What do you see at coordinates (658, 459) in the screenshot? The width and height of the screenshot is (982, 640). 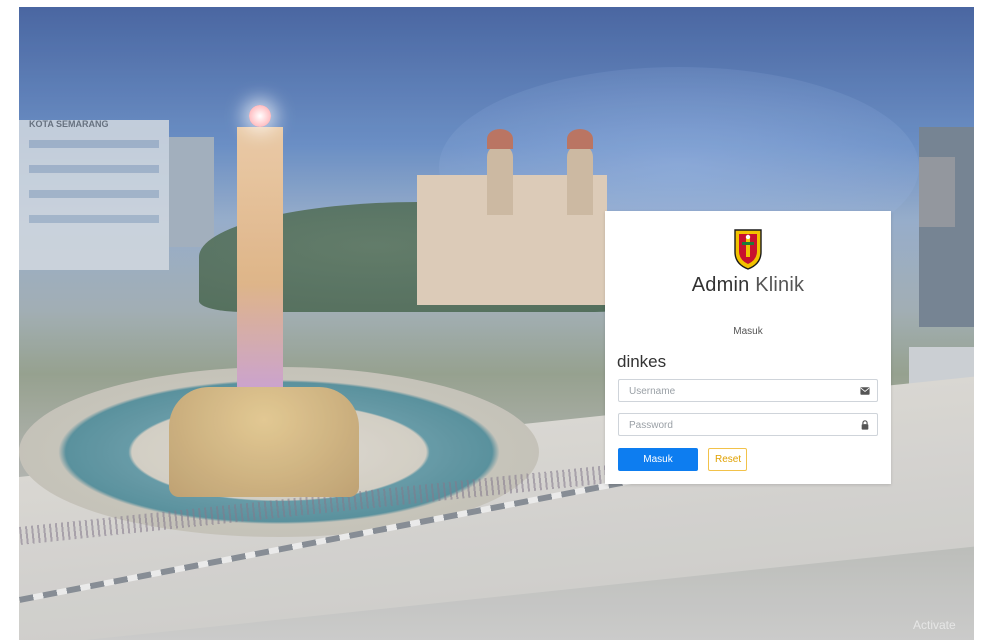 I see `login-button: Masuk` at bounding box center [658, 459].